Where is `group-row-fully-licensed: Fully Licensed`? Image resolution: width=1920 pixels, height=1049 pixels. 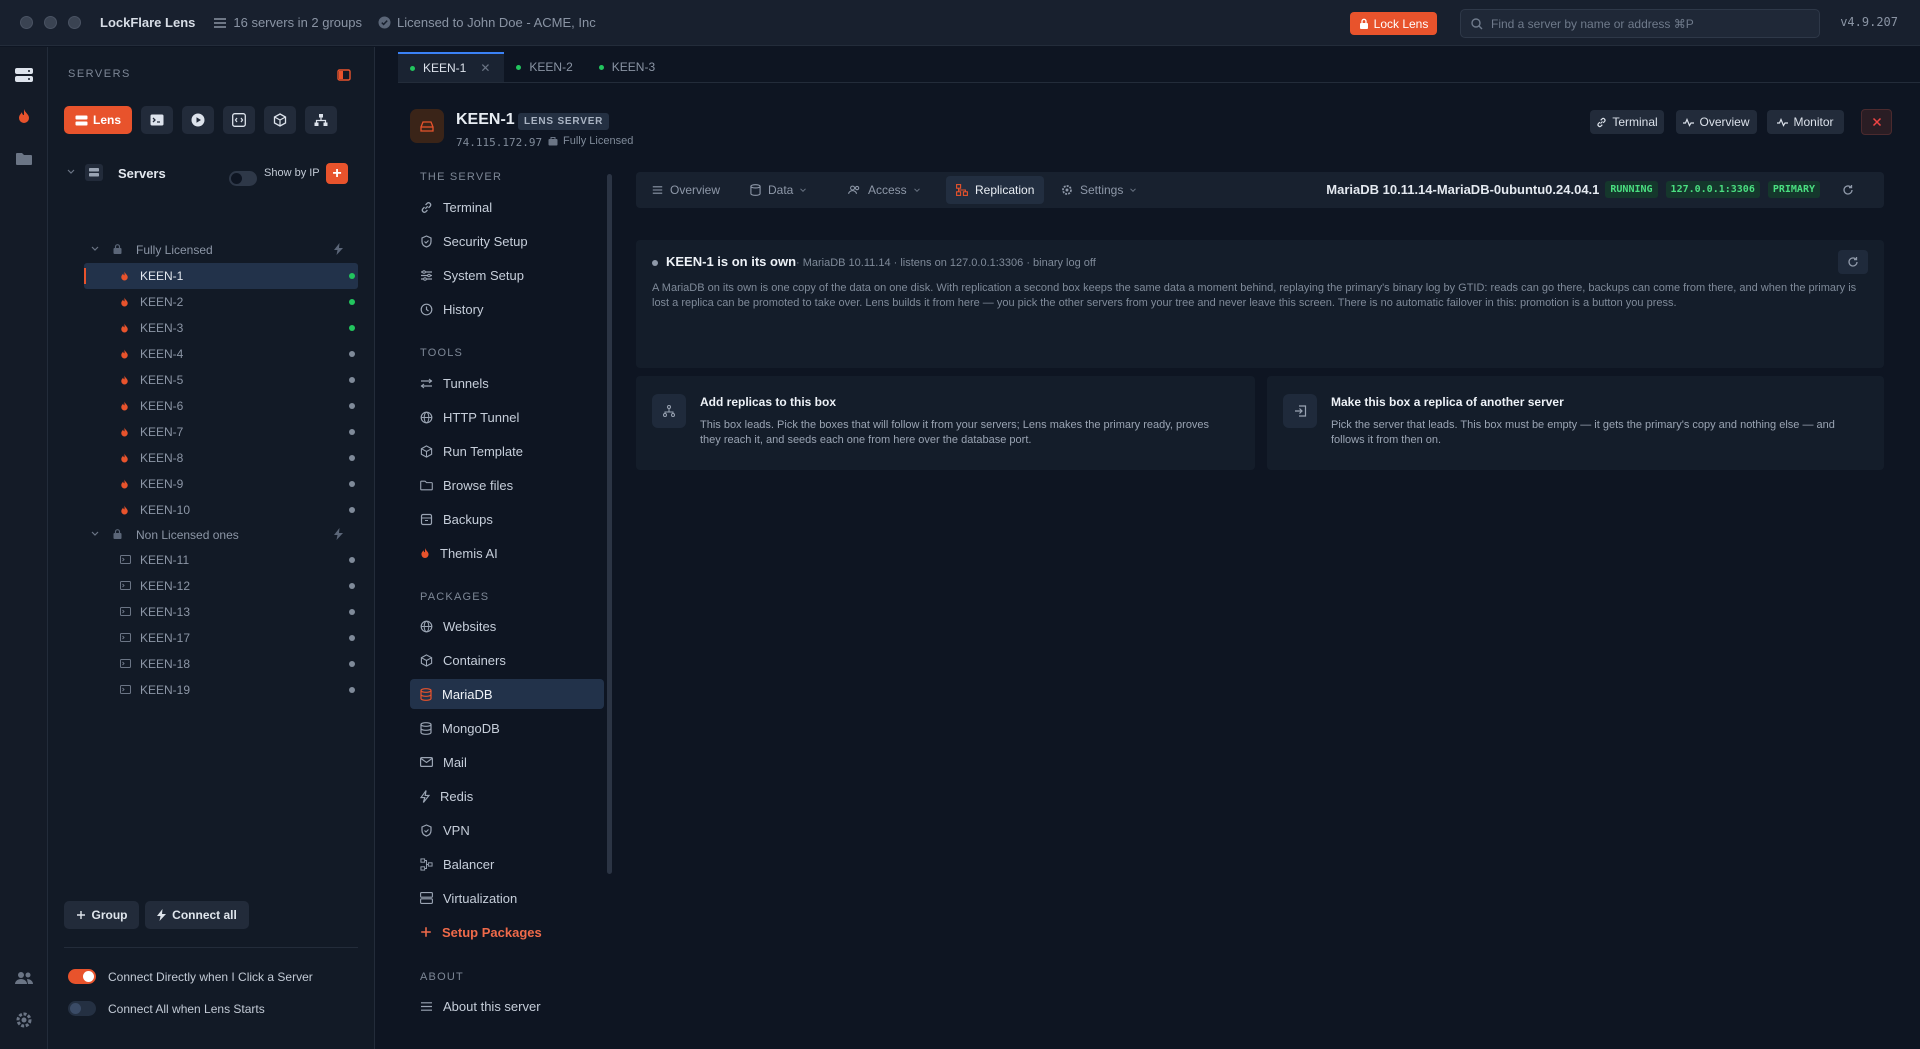
group-row-fully-licensed: Fully Licensed is located at coordinates (211, 249).